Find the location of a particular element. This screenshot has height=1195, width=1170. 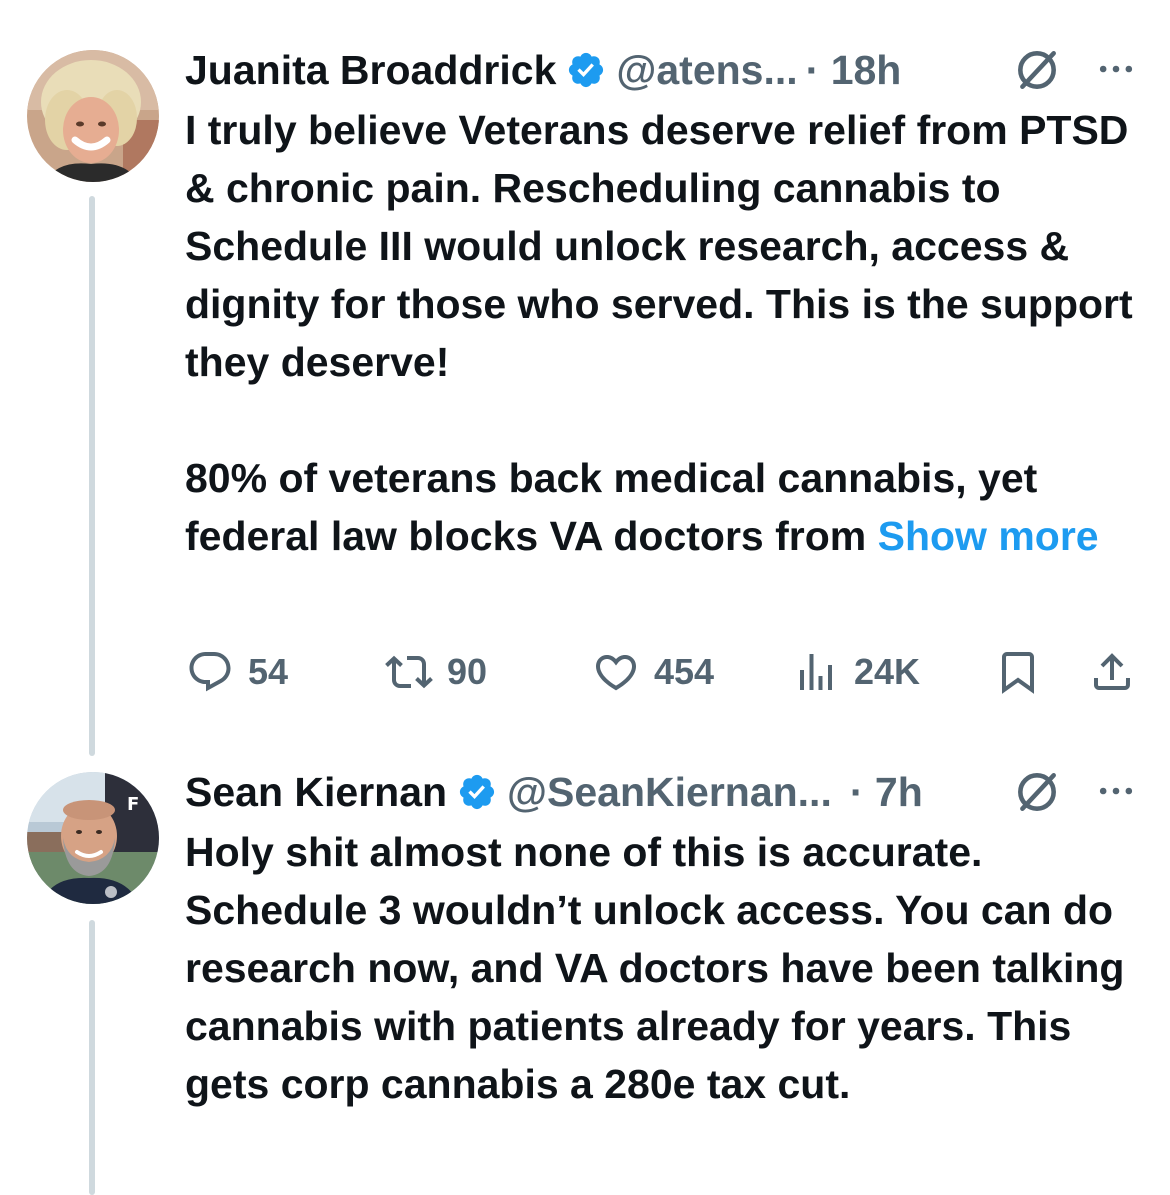

views-icon is located at coordinates (816, 672).